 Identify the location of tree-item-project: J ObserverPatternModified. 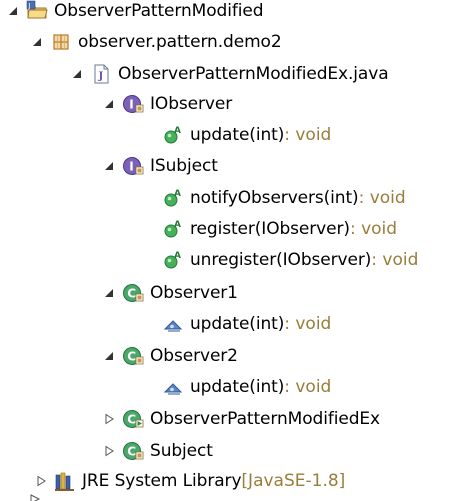
(134, 13).